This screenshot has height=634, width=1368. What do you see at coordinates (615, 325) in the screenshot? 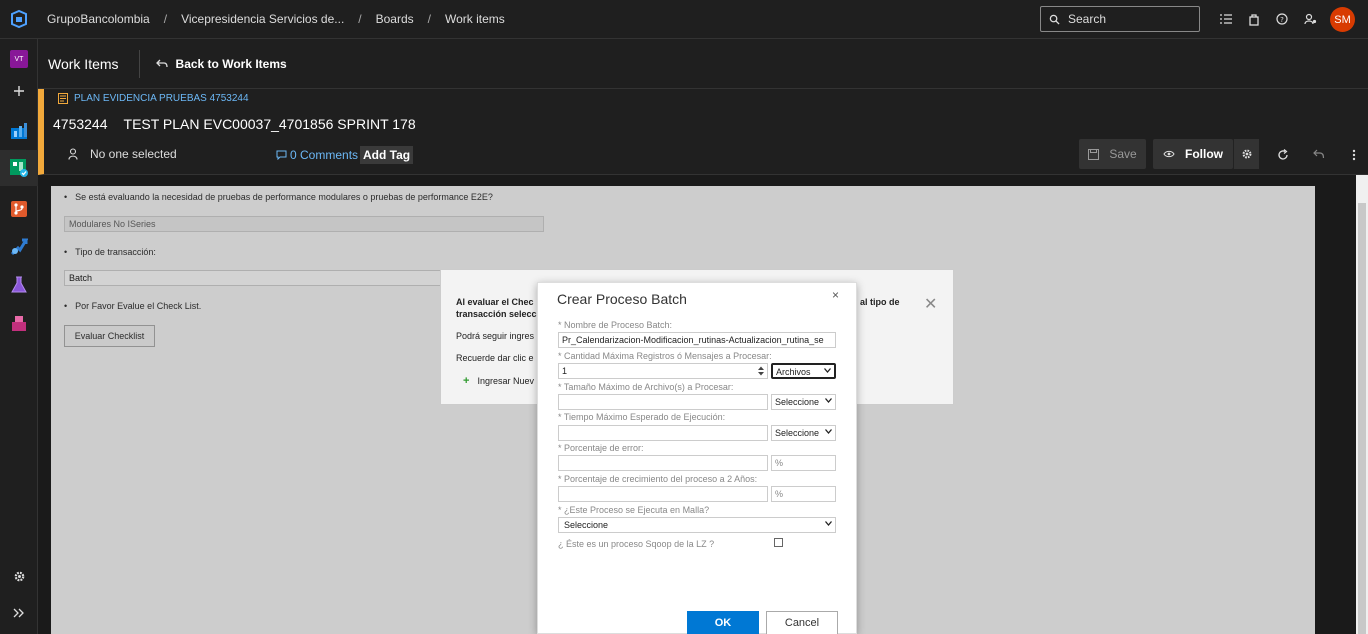
I see `name-label: * Nombre de Proceso Batch:` at bounding box center [615, 325].